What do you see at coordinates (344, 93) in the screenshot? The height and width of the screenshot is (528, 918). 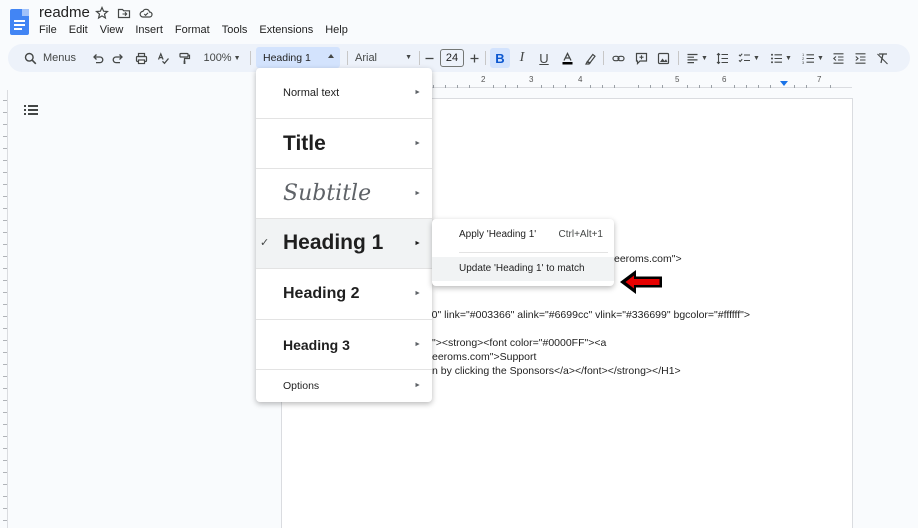 I see `style-menu-item-normal-text: Normal text ►` at bounding box center [344, 93].